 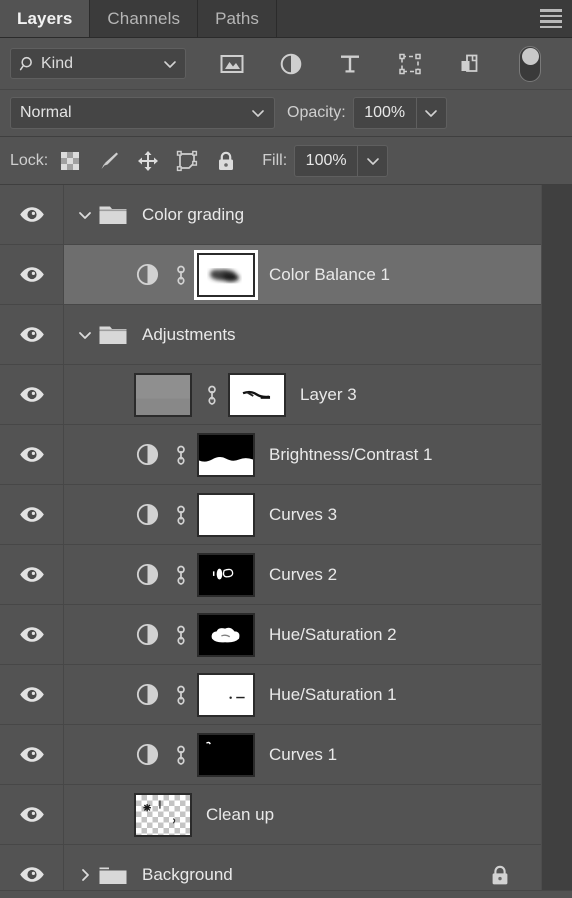 I want to click on hamburger-menu-icon, so click(x=551, y=18).